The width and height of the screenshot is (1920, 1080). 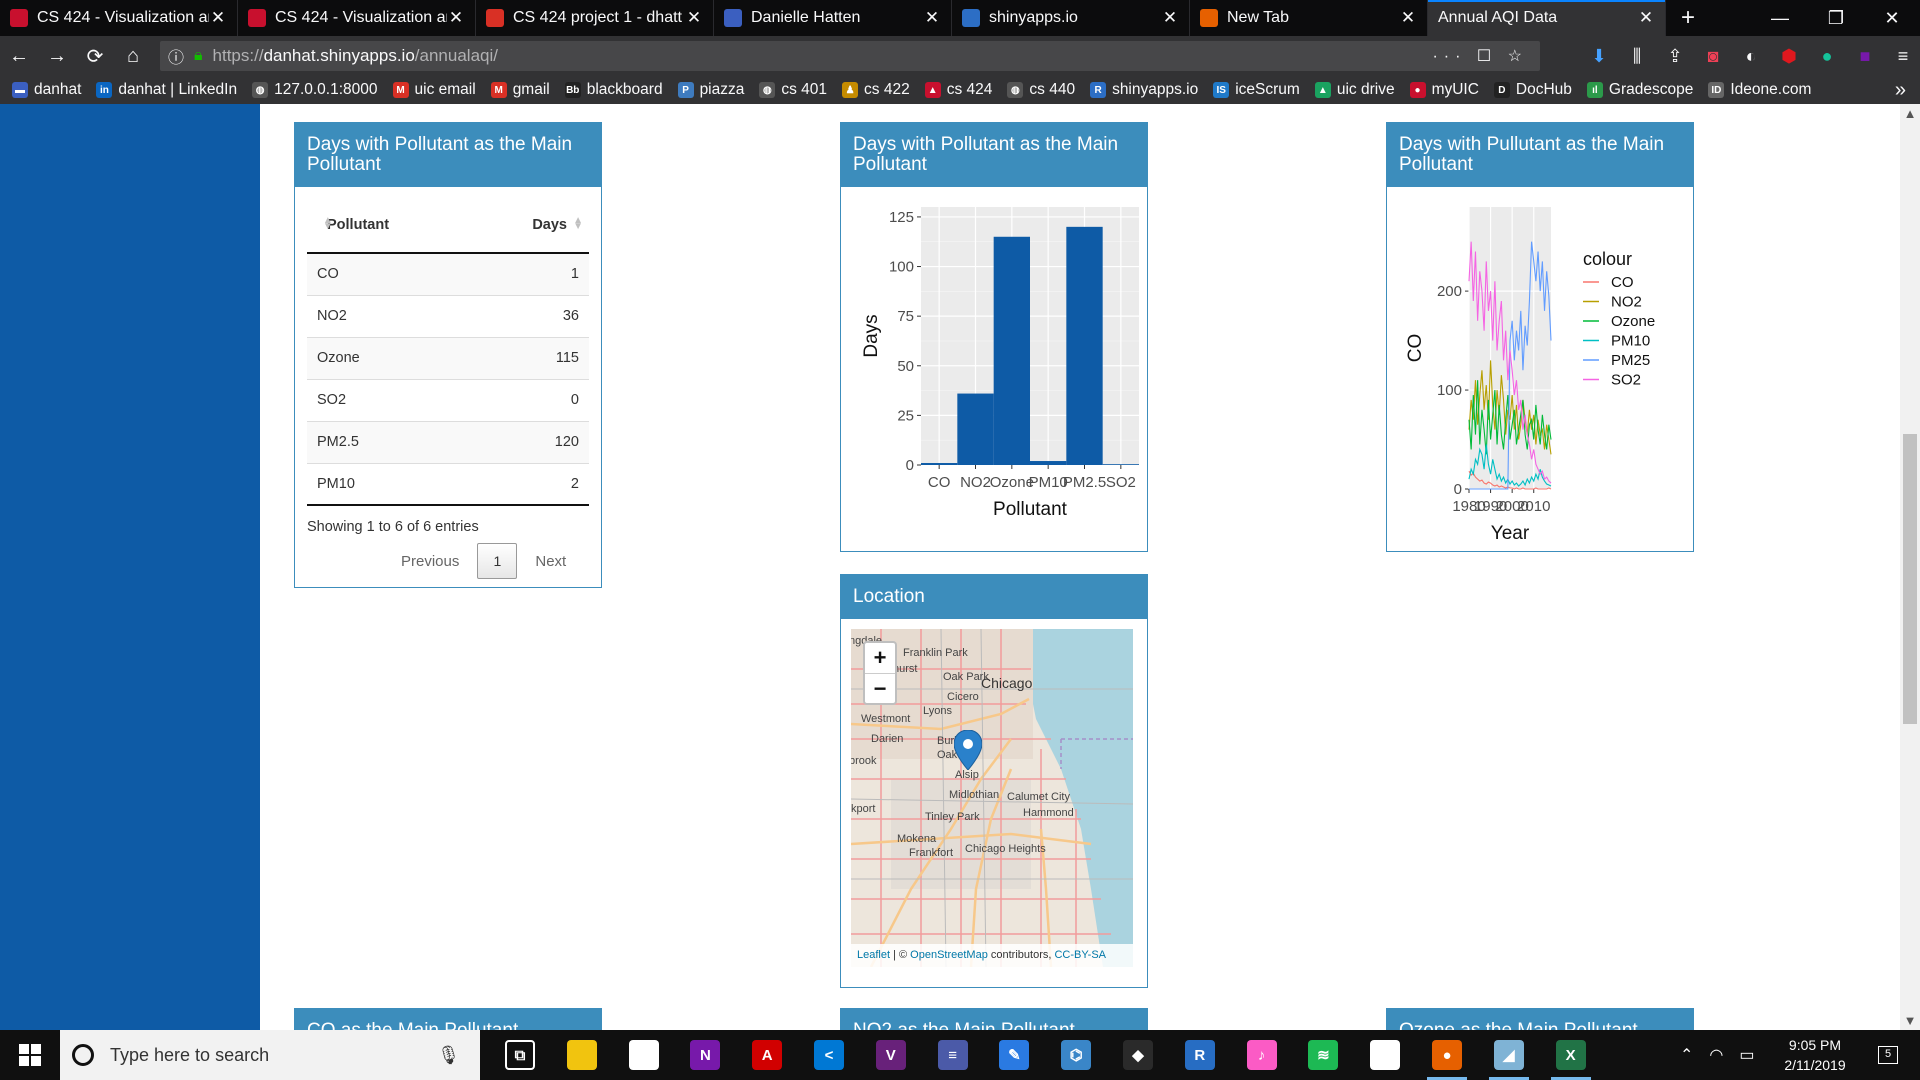 I want to click on column-header-days: Days ▲ ▼, so click(x=520, y=225).